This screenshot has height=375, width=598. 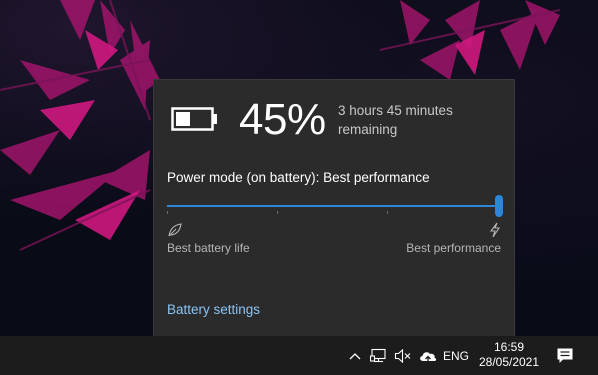 What do you see at coordinates (499, 206) in the screenshot?
I see `slider-thumb` at bounding box center [499, 206].